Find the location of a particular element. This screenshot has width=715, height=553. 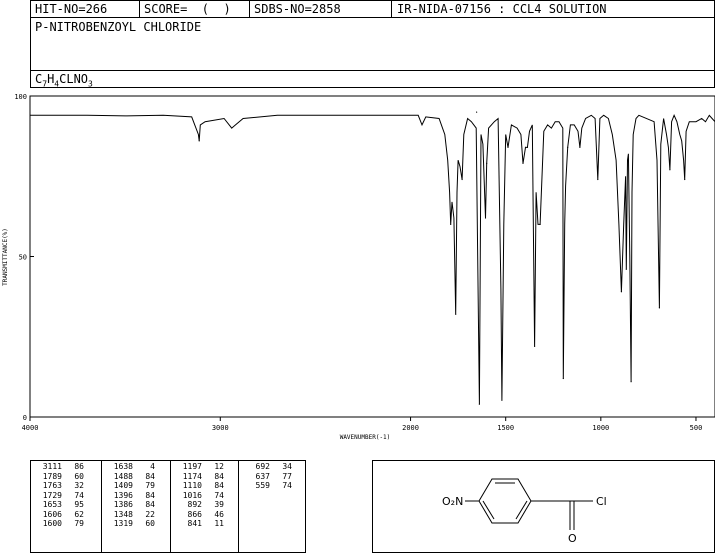

peak-transmittance: 46 is located at coordinates (219, 514).